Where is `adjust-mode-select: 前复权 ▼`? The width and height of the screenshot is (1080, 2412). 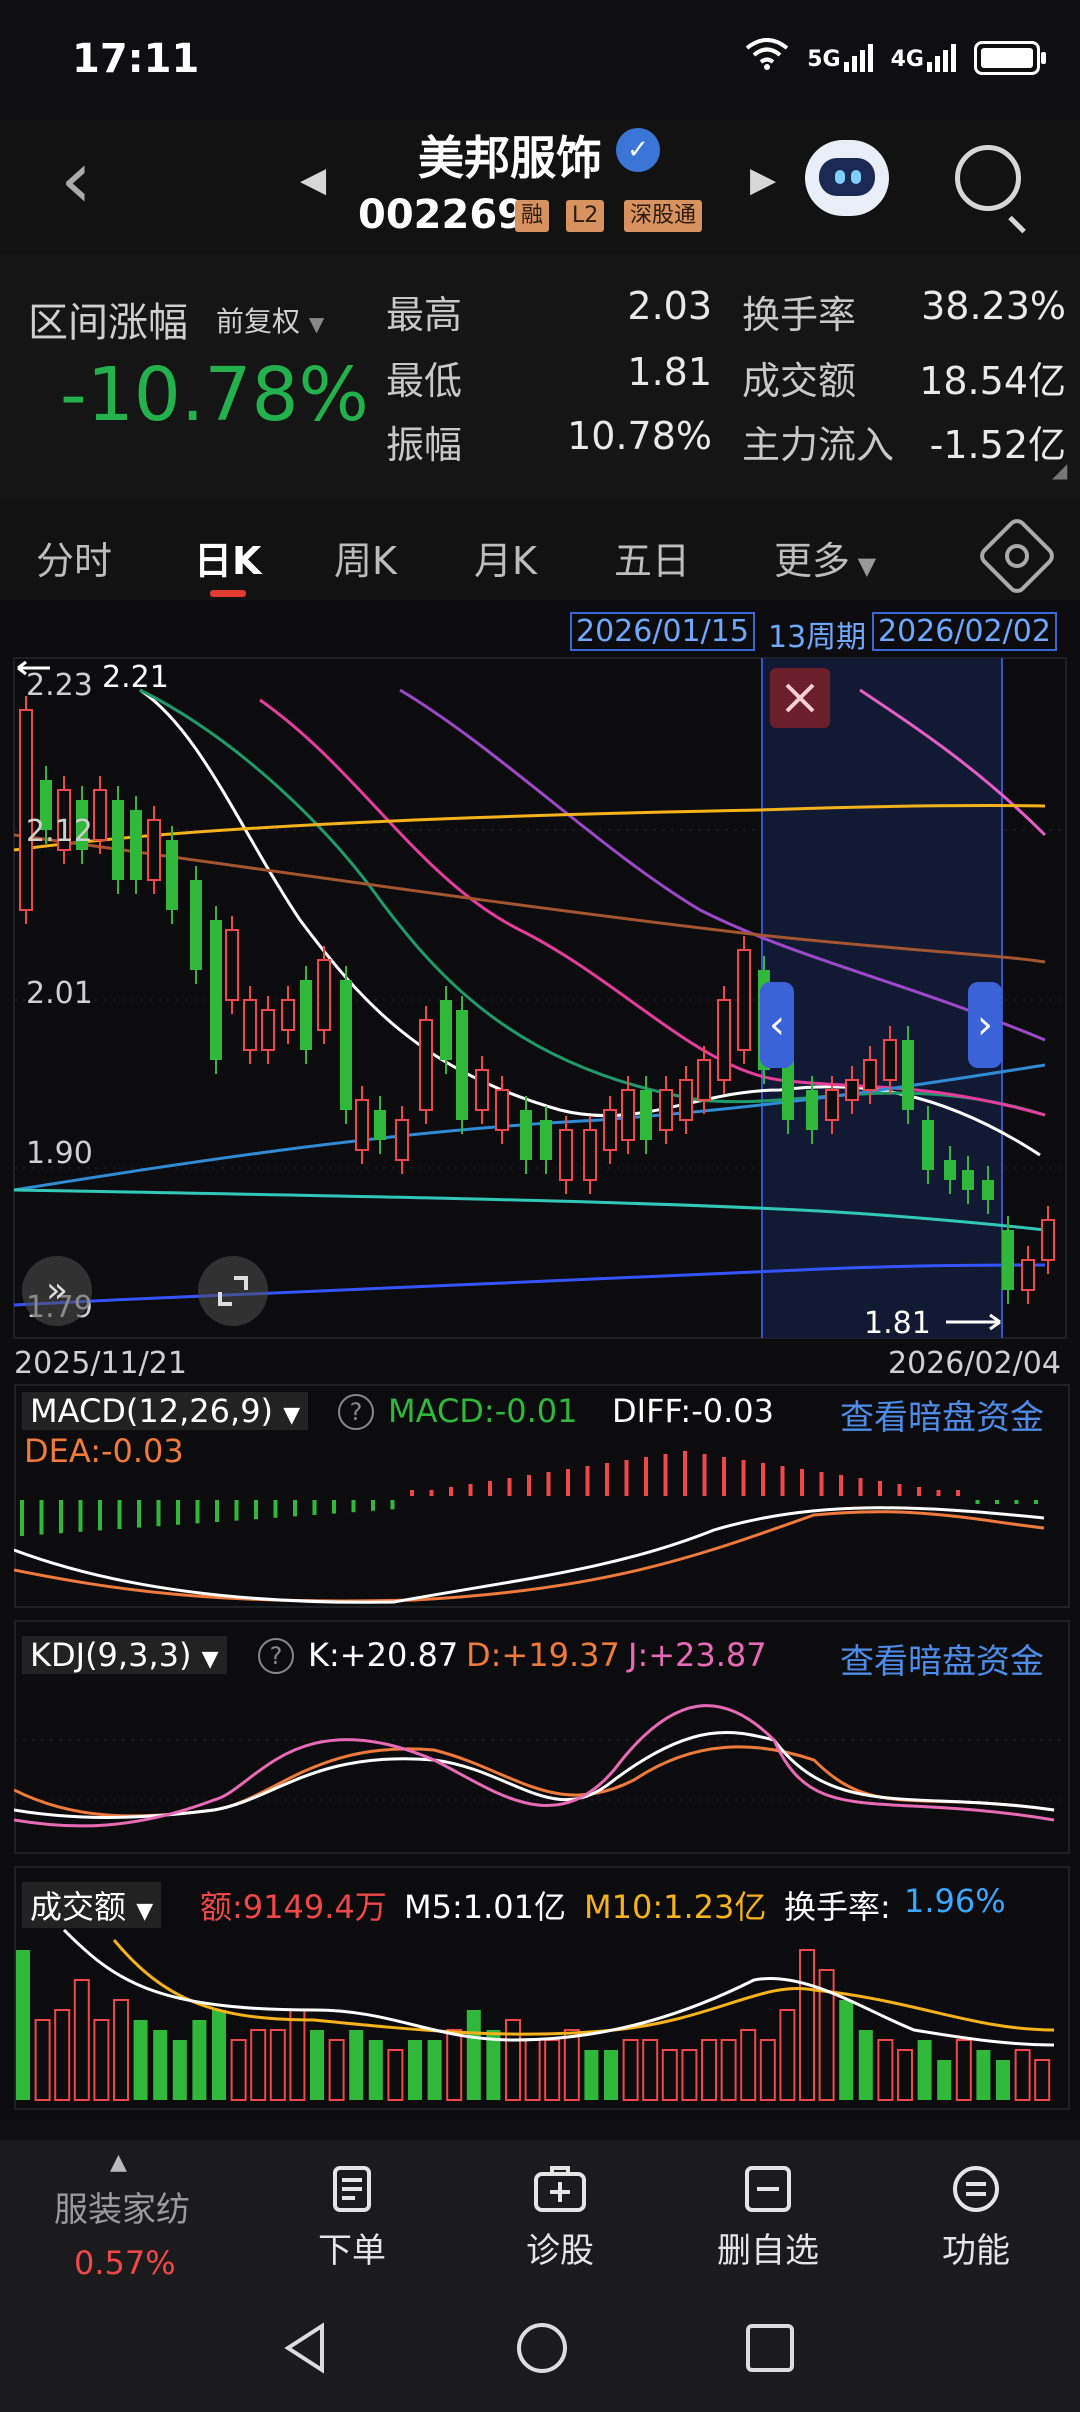 adjust-mode-select: 前复权 ▼ is located at coordinates (270, 320).